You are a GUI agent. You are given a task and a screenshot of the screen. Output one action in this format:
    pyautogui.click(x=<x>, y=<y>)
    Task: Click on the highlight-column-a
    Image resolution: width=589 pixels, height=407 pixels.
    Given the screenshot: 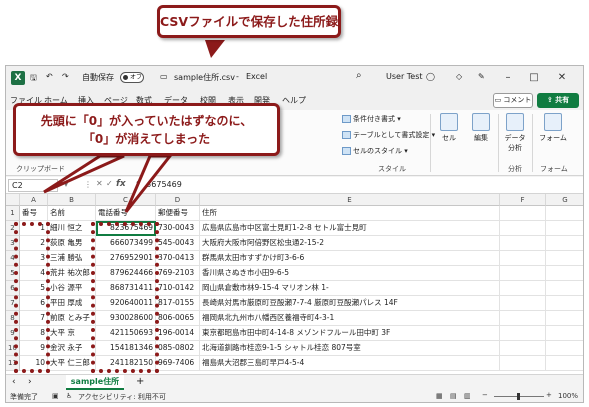 What is the action you would take?
    pyautogui.click(x=32, y=297)
    